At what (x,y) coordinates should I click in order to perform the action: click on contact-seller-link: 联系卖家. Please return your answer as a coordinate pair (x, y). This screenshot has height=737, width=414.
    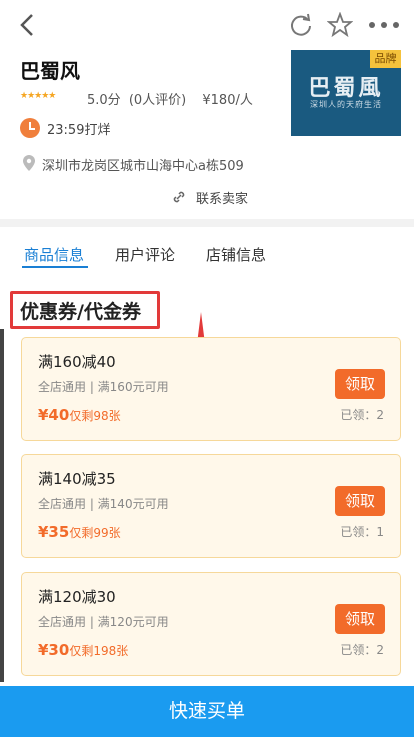
    Looking at the image, I should click on (222, 197).